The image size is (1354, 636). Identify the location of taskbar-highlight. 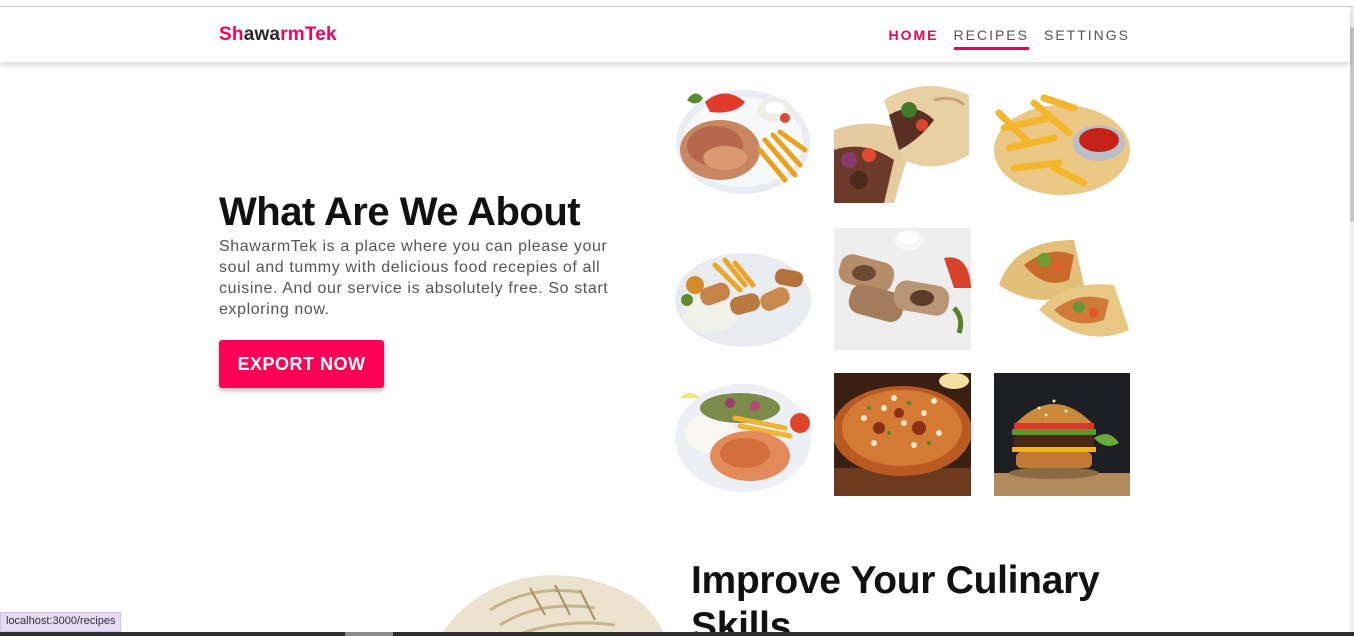
(369, 634).